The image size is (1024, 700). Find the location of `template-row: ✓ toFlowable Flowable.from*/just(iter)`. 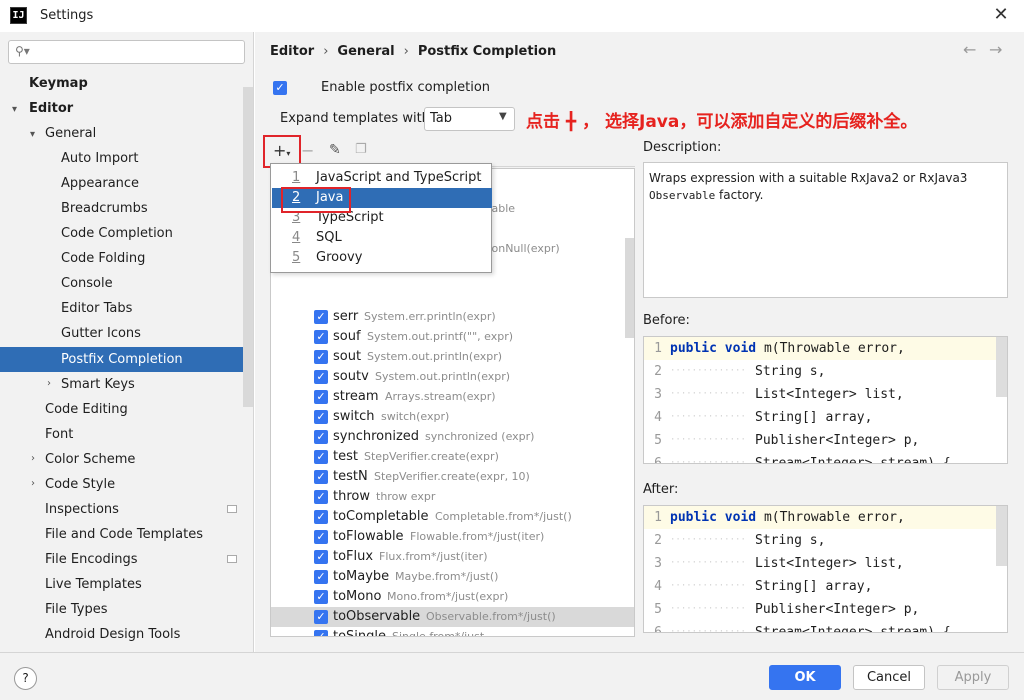

template-row: ✓ toFlowable Flowable.from*/just(iter) is located at coordinates (452, 537).